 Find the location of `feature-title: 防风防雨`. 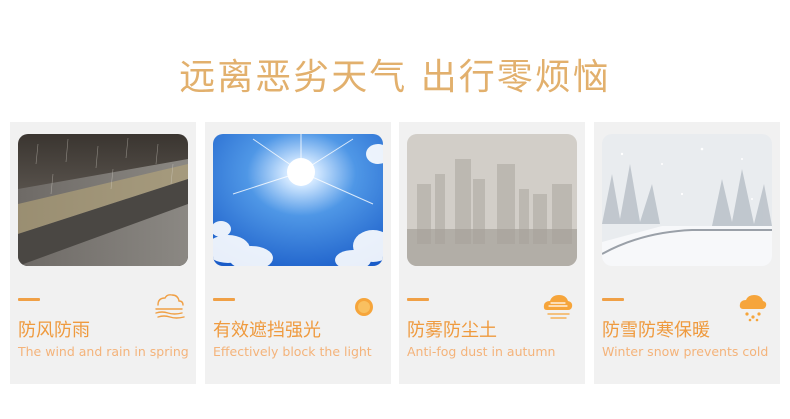

feature-title: 防风防雨 is located at coordinates (54, 330).